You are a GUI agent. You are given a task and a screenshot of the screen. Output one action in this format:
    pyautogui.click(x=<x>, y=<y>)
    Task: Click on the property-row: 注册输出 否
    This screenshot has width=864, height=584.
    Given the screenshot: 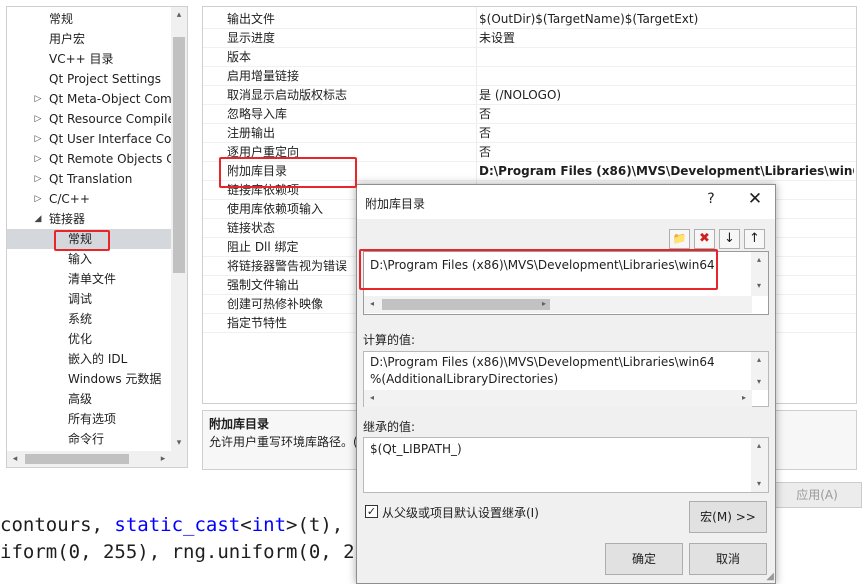 What is the action you would take?
    pyautogui.click(x=529, y=133)
    